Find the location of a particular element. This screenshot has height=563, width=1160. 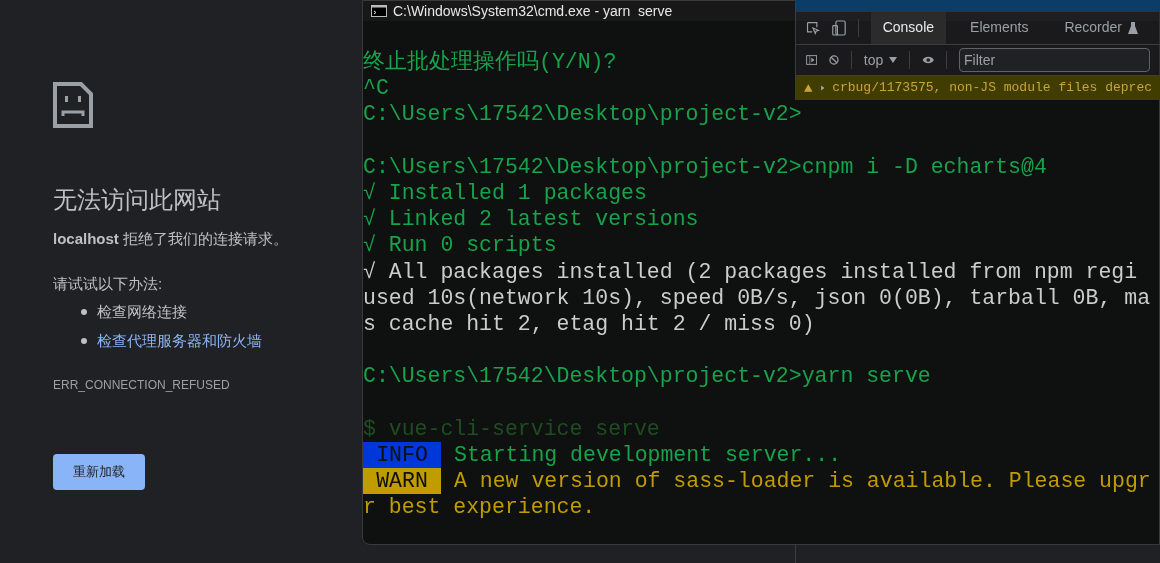

flask-icon is located at coordinates (1133, 27).